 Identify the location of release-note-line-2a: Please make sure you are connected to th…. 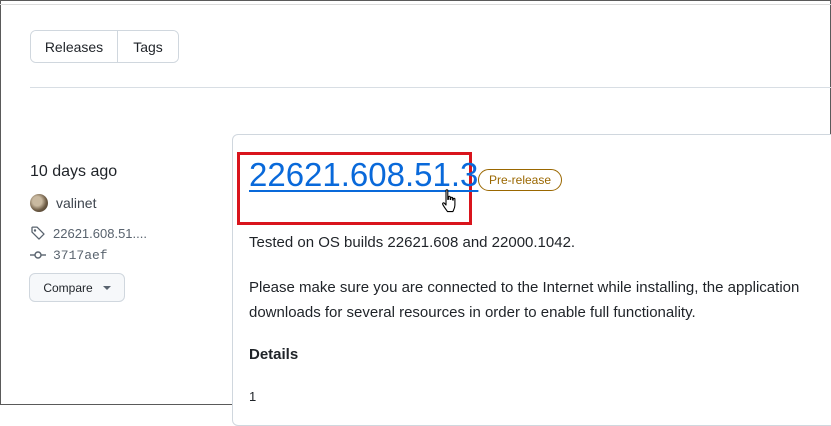
(524, 287).